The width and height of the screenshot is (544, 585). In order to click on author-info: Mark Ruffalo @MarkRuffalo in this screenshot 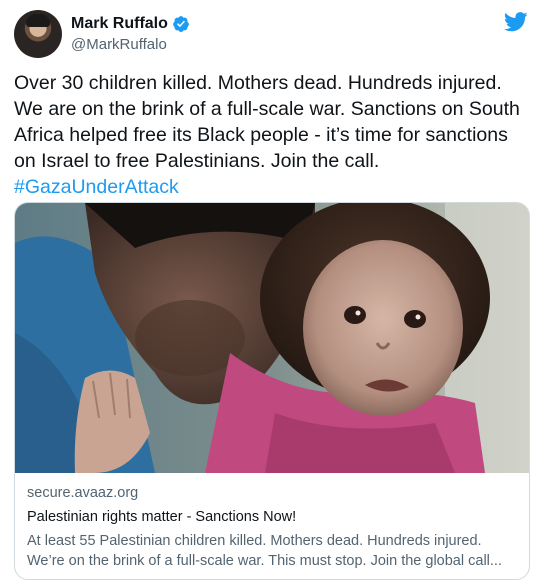, I will do `click(130, 33)`.